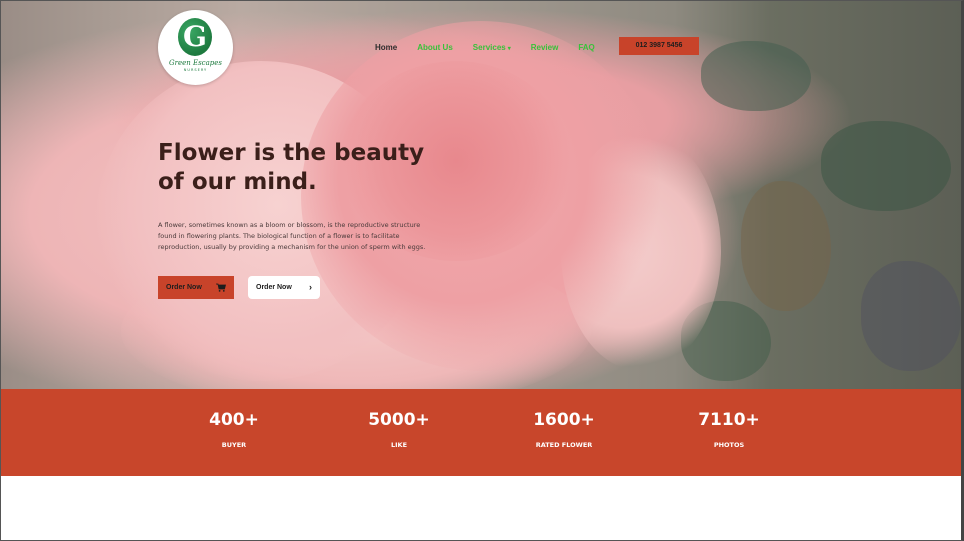 The width and height of the screenshot is (964, 541). I want to click on stat-like: 5000+ LIKE, so click(399, 429).